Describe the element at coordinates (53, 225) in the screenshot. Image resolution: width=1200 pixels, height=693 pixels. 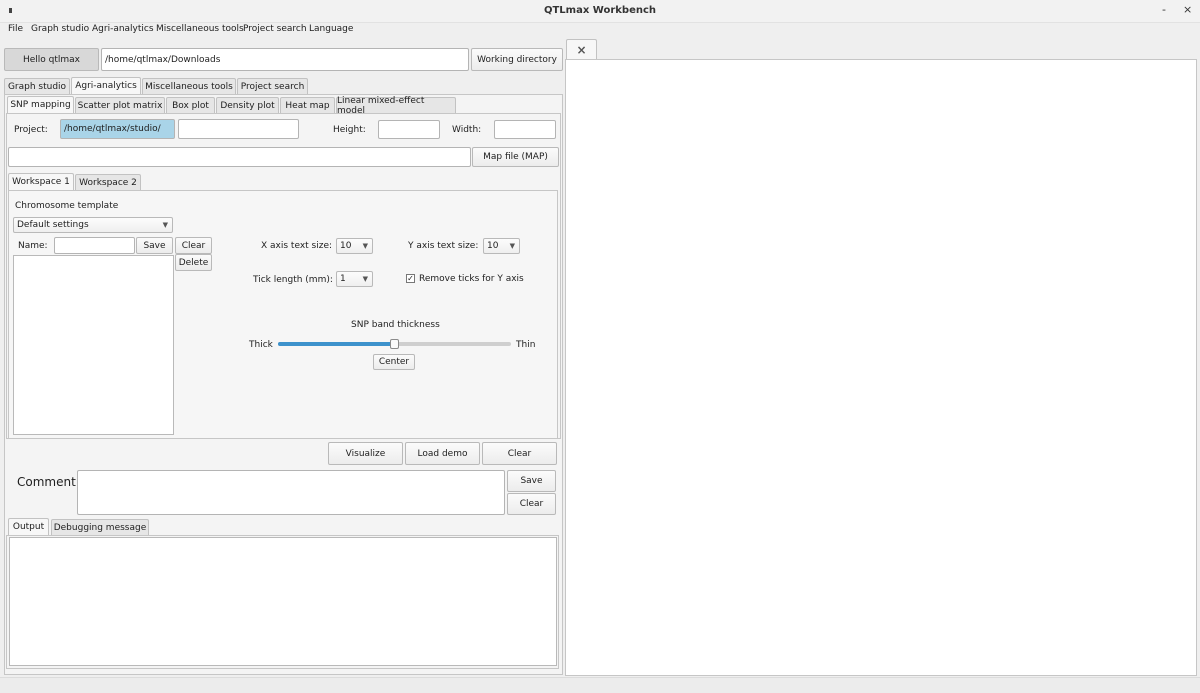
I see `template-select-value: Default settings` at that location.